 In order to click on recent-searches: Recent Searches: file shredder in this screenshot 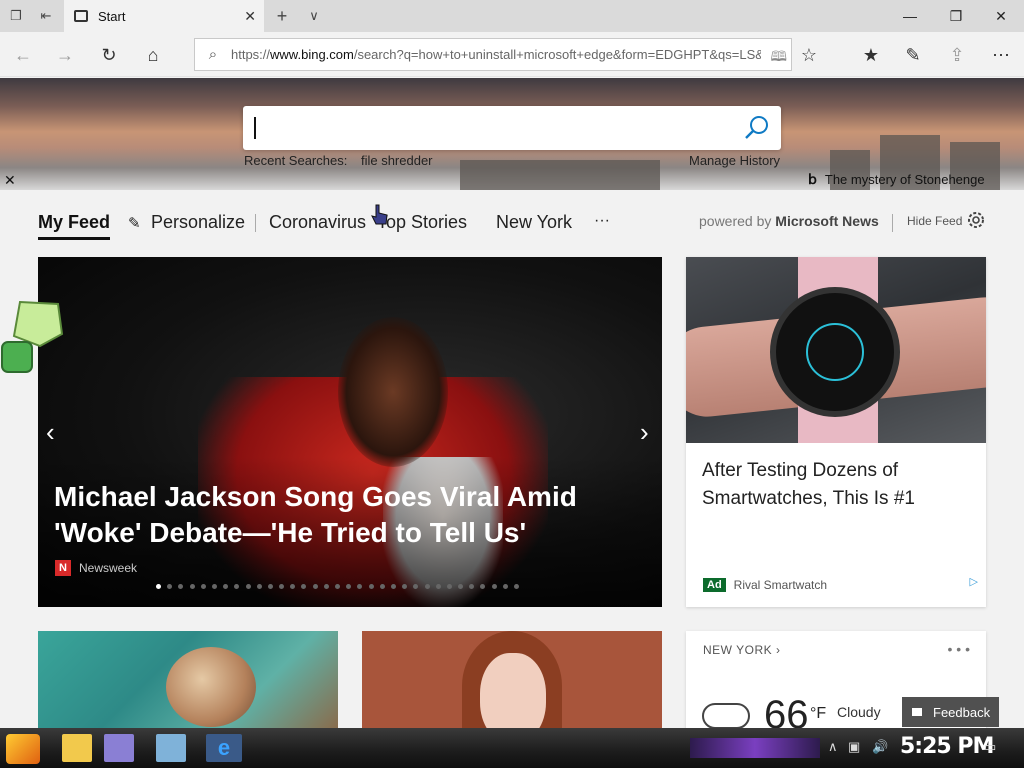, I will do `click(338, 160)`.